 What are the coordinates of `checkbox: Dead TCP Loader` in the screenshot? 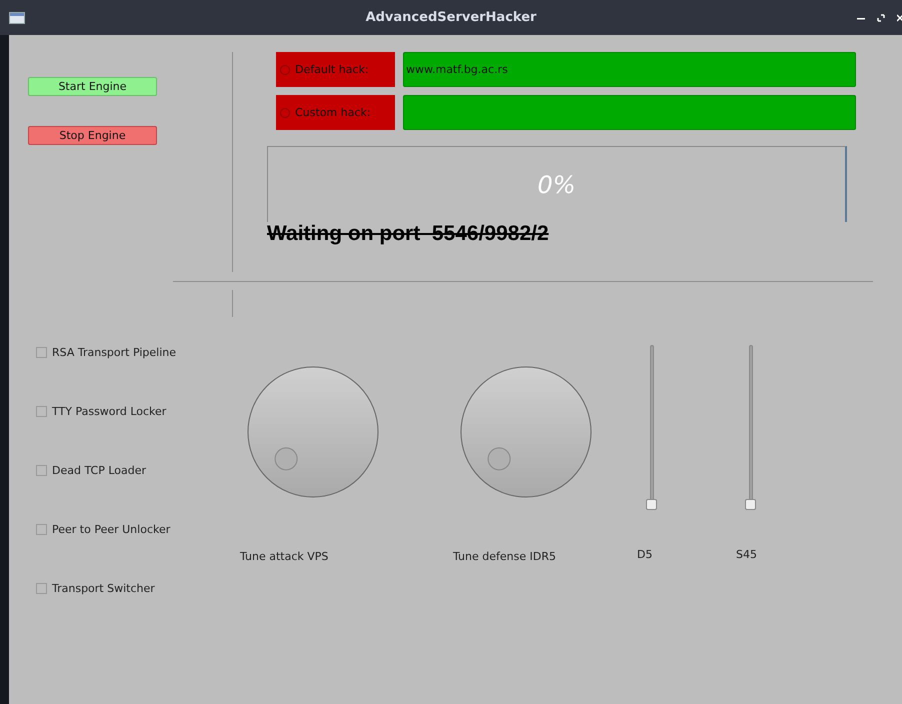 It's located at (138, 470).